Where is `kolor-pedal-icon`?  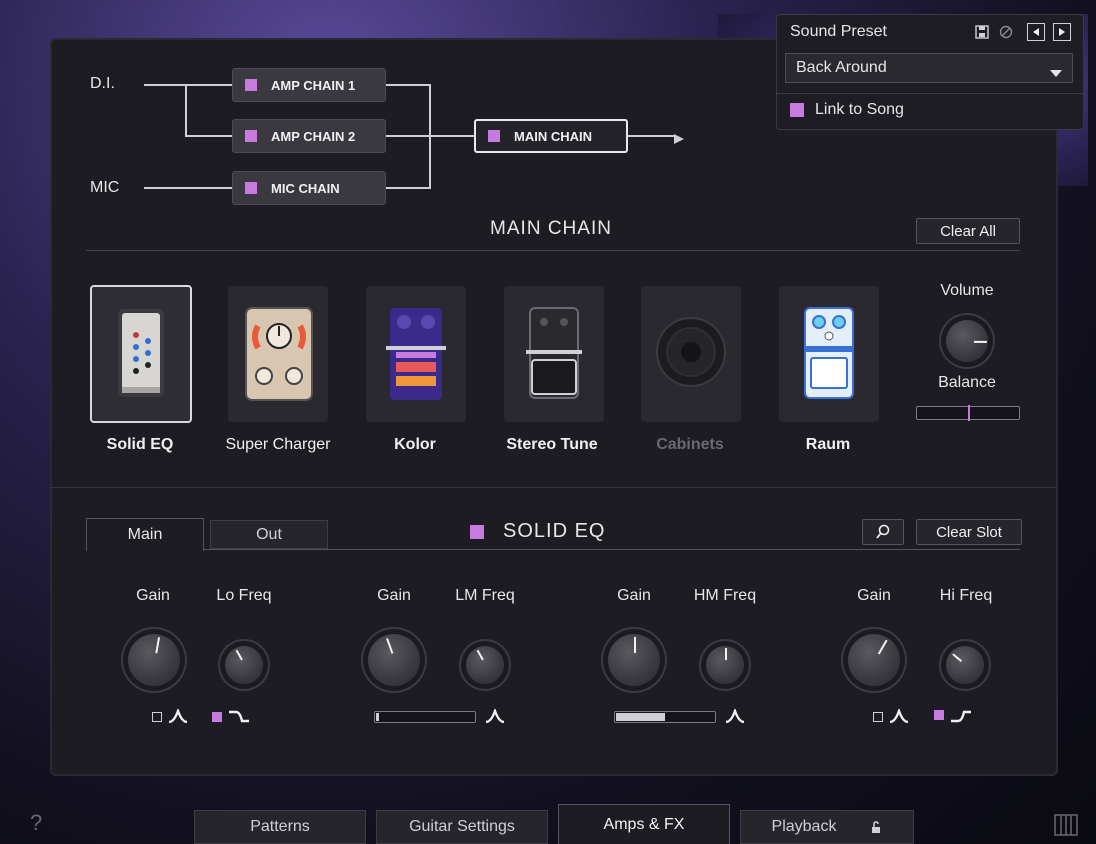 kolor-pedal-icon is located at coordinates (416, 354).